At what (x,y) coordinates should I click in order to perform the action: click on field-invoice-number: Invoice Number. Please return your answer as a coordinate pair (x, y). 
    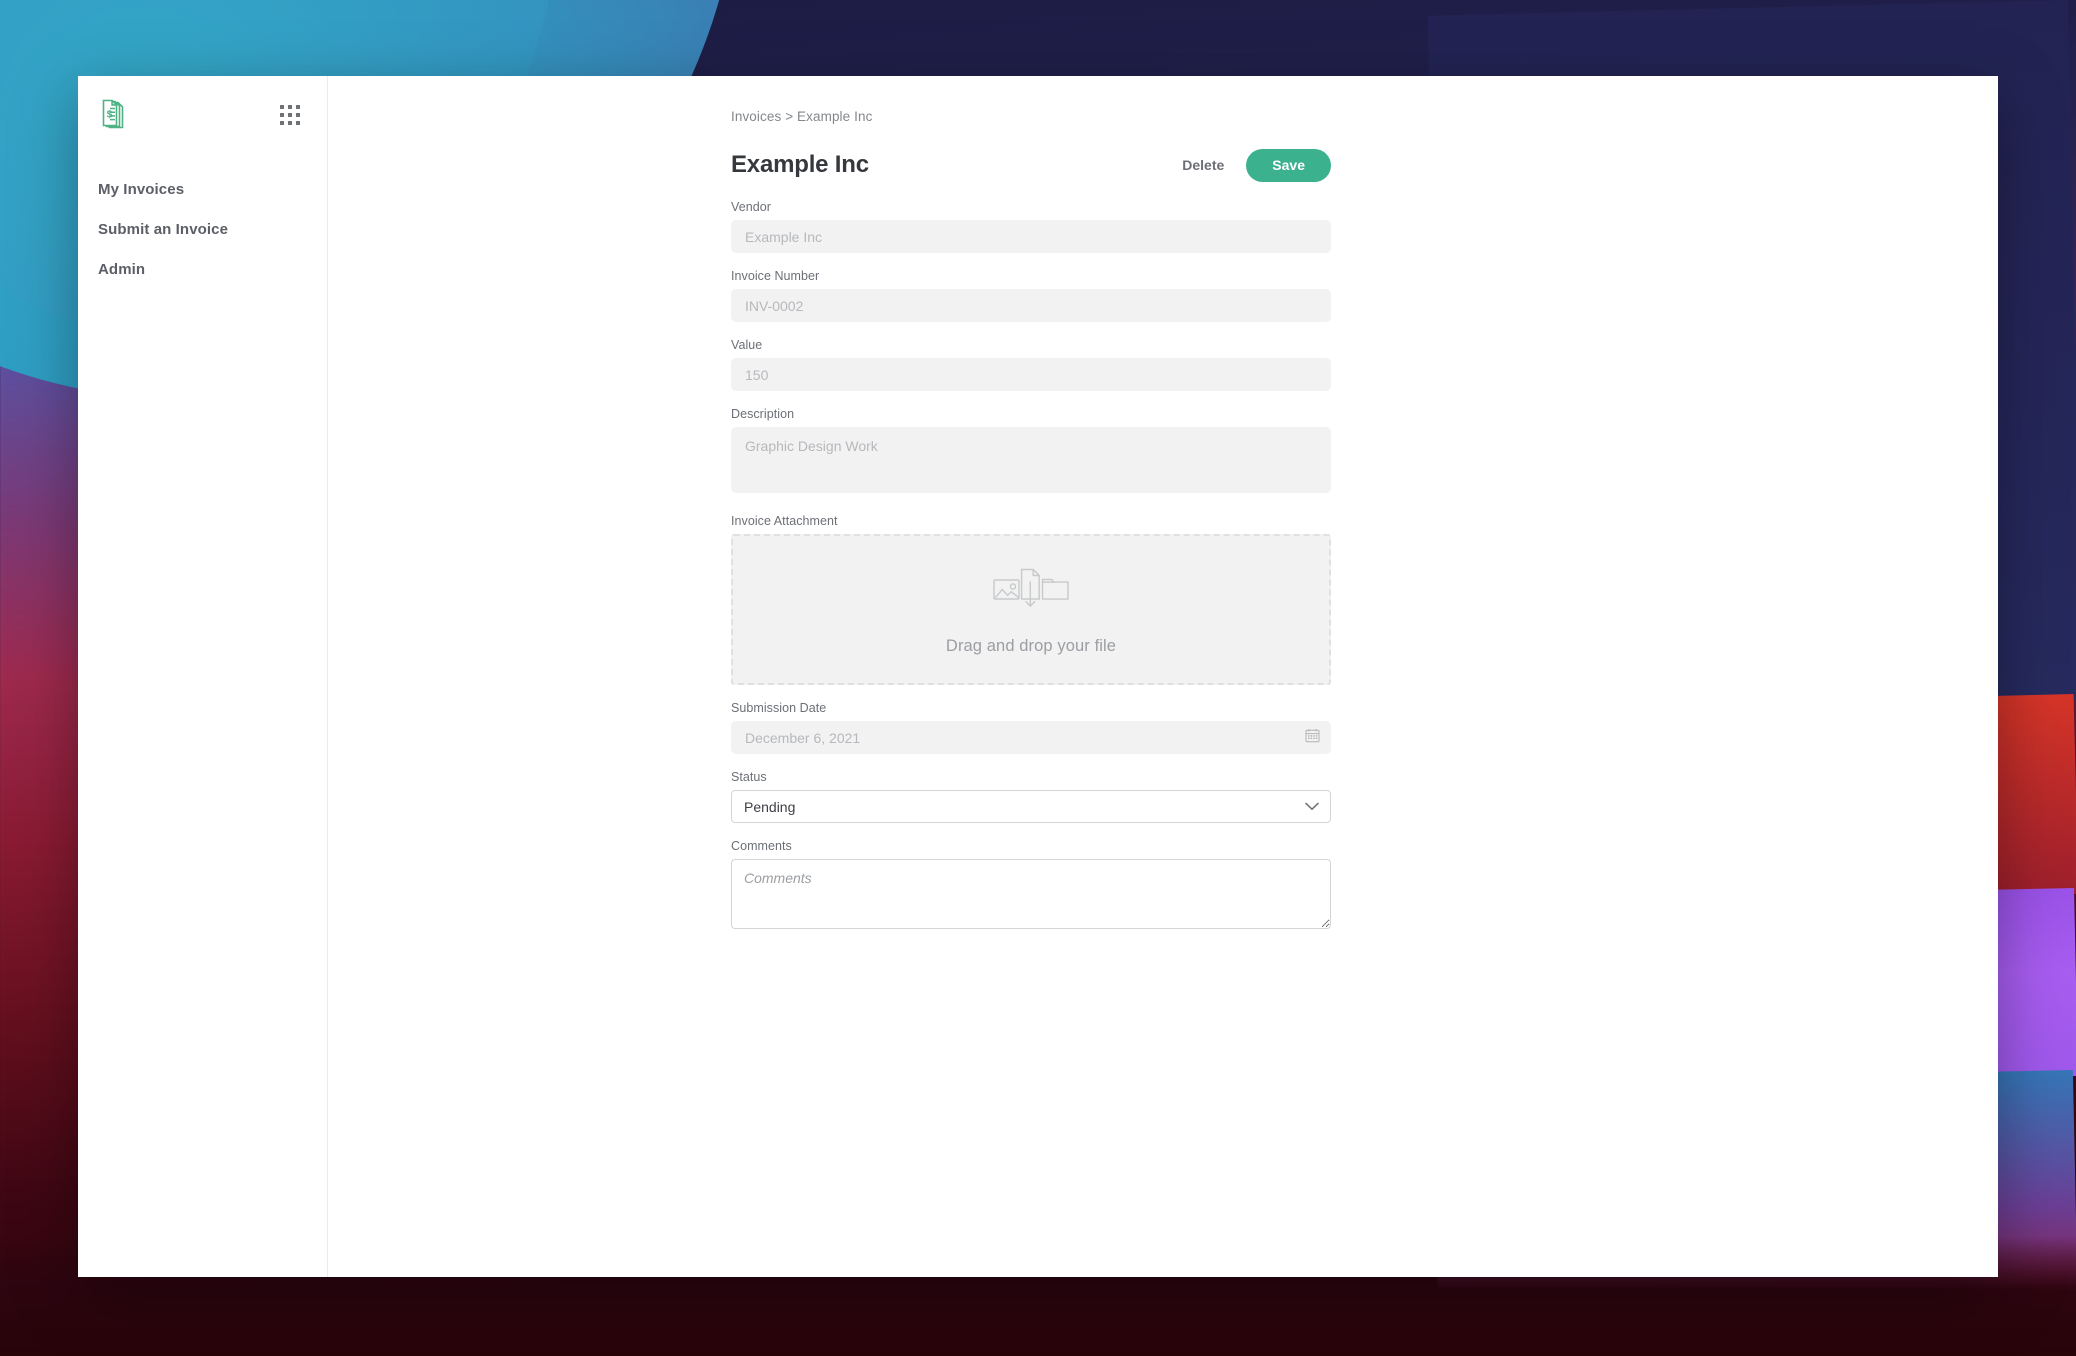
    Looking at the image, I should click on (1031, 295).